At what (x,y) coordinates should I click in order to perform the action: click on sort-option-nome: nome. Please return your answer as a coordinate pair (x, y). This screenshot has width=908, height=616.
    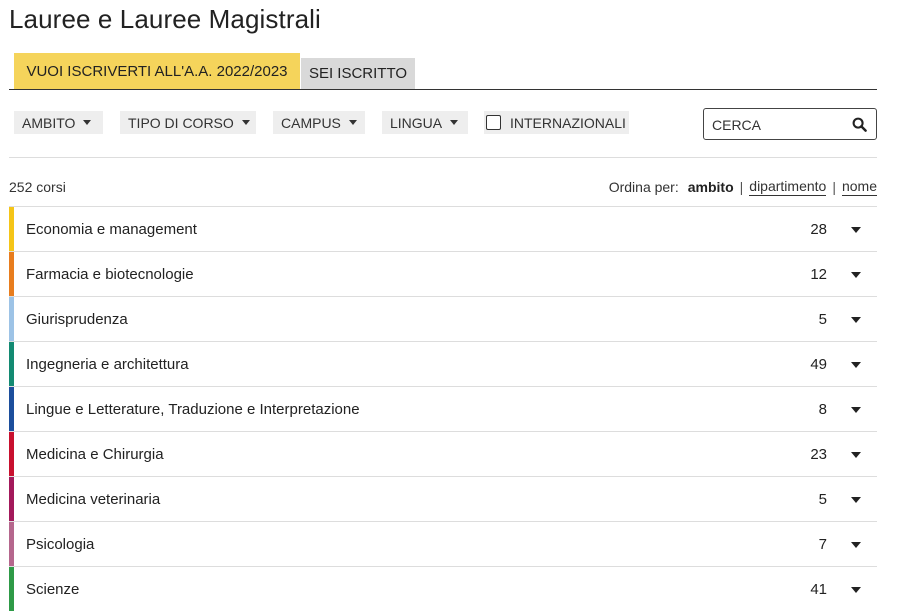
    Looking at the image, I should click on (859, 187).